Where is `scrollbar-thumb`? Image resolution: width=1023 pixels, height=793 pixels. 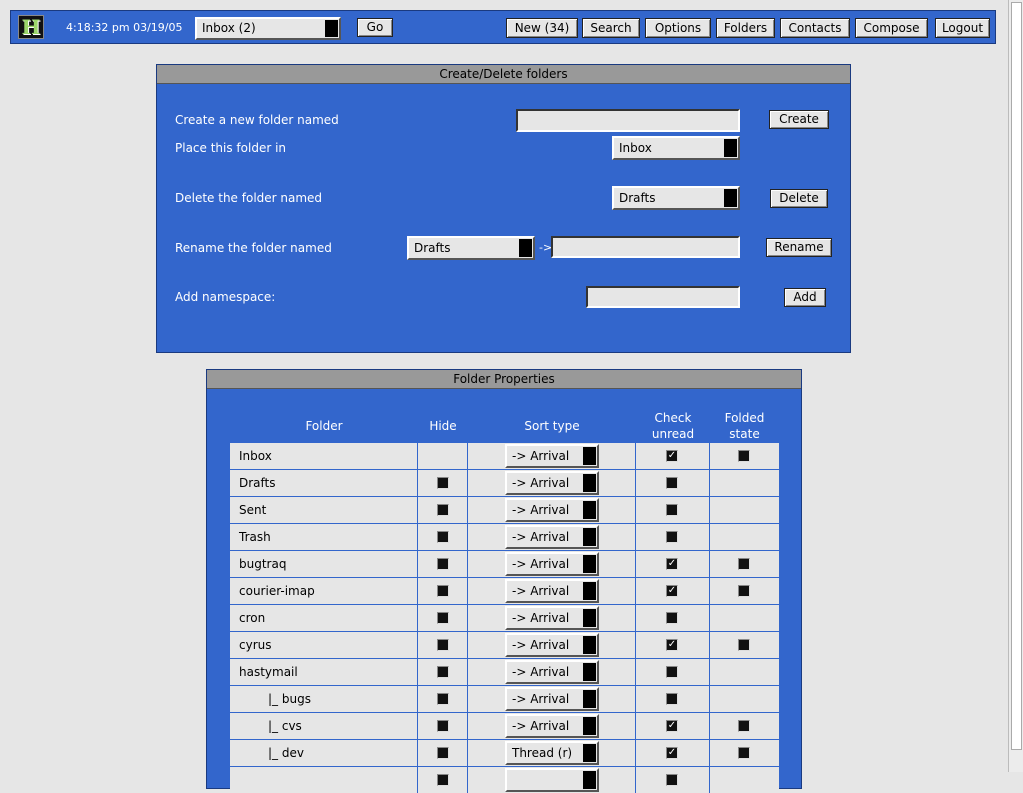
scrollbar-thumb is located at coordinates (1016, 376).